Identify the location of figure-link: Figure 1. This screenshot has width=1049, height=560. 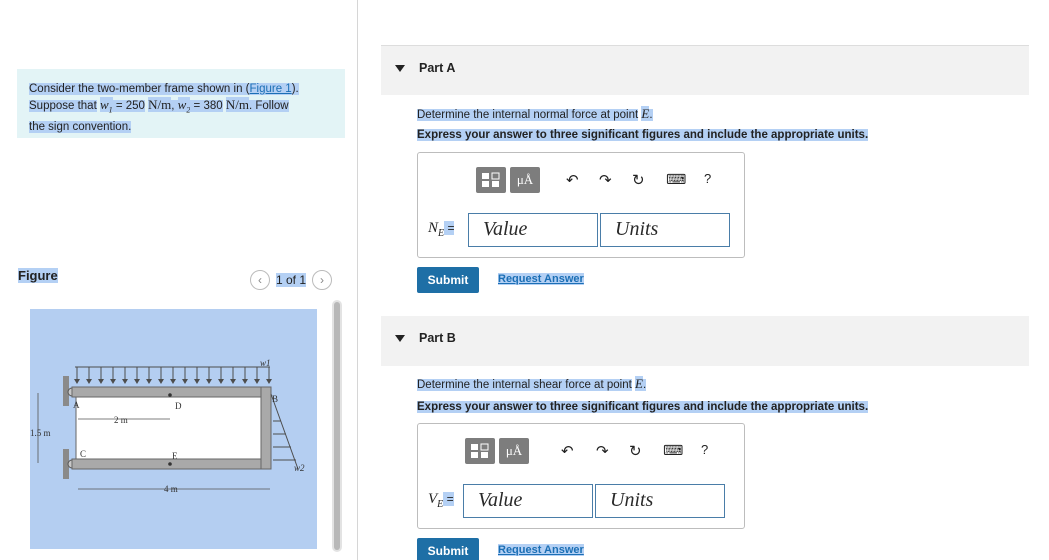
(270, 89).